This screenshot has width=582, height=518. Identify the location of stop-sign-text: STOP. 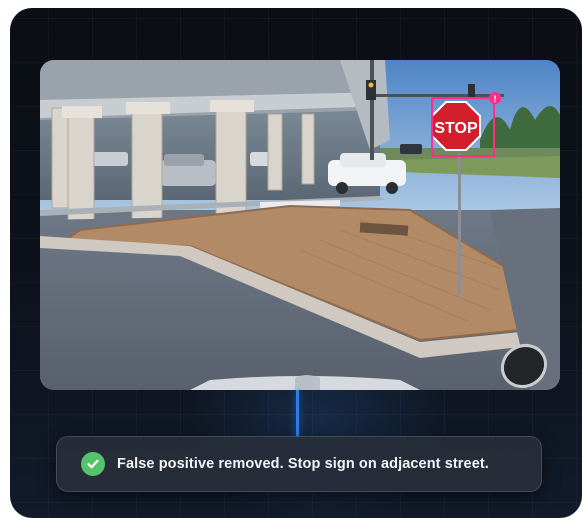
(456, 128).